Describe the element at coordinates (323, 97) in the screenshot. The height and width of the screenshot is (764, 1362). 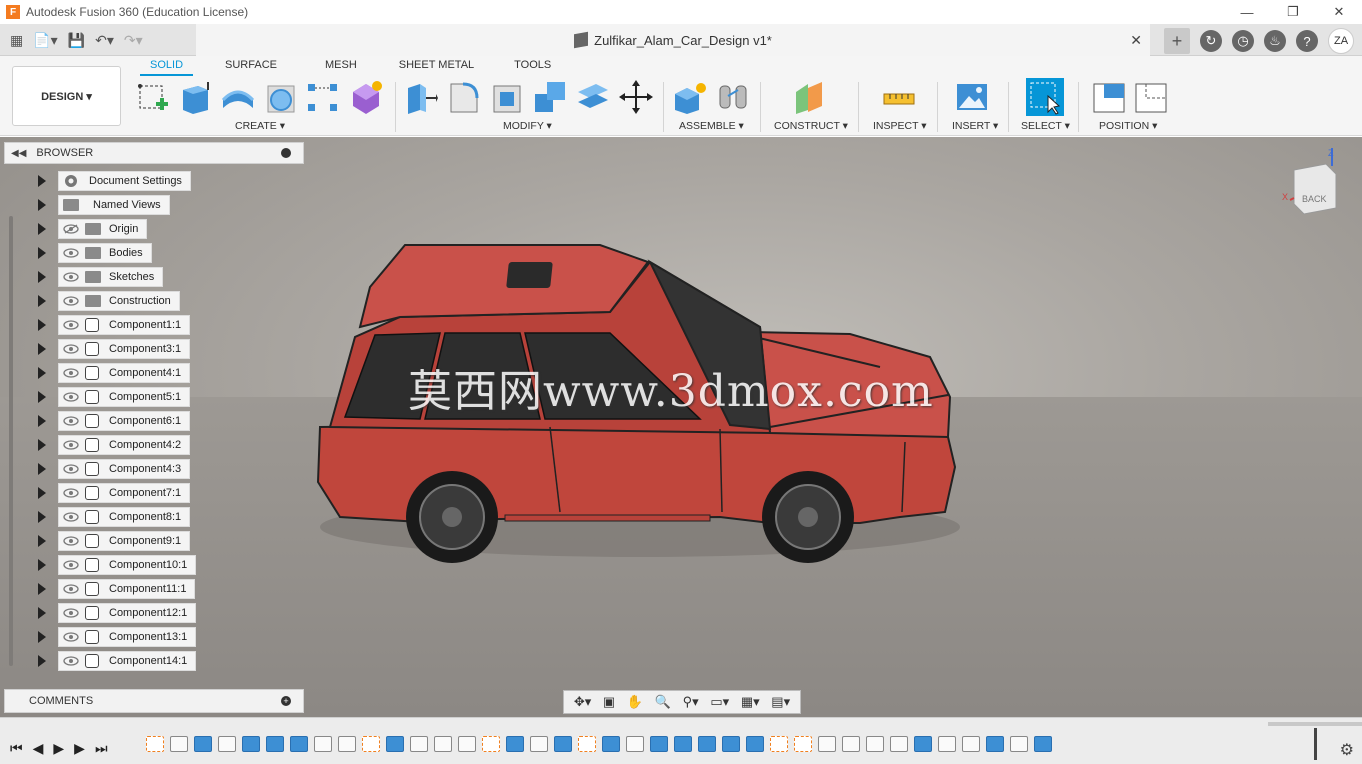
I see `pattern-icon` at that location.